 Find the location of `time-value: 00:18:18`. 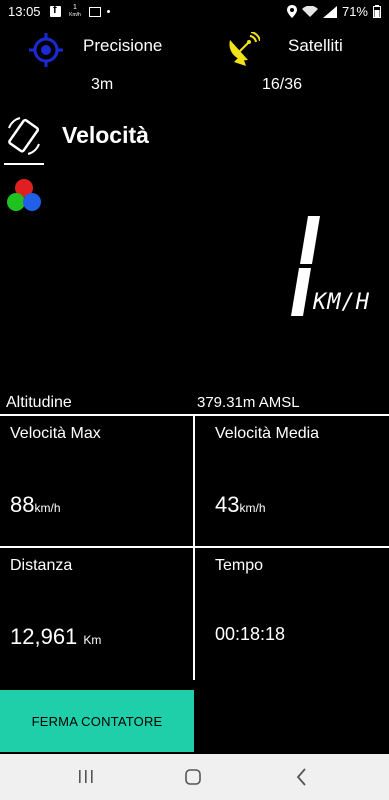

time-value: 00:18:18 is located at coordinates (250, 634).